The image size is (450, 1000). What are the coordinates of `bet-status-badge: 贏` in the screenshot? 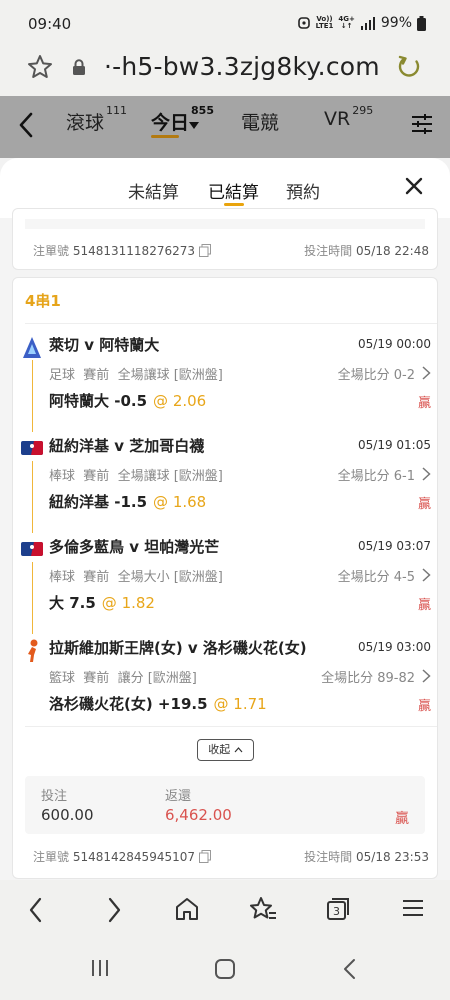 It's located at (402, 819).